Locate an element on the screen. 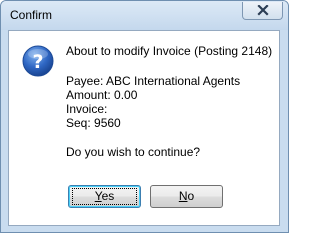 Image resolution: width=320 pixels, height=240 pixels. message-heading: About to modify Invoice (Posting 2148) is located at coordinates (169, 51).